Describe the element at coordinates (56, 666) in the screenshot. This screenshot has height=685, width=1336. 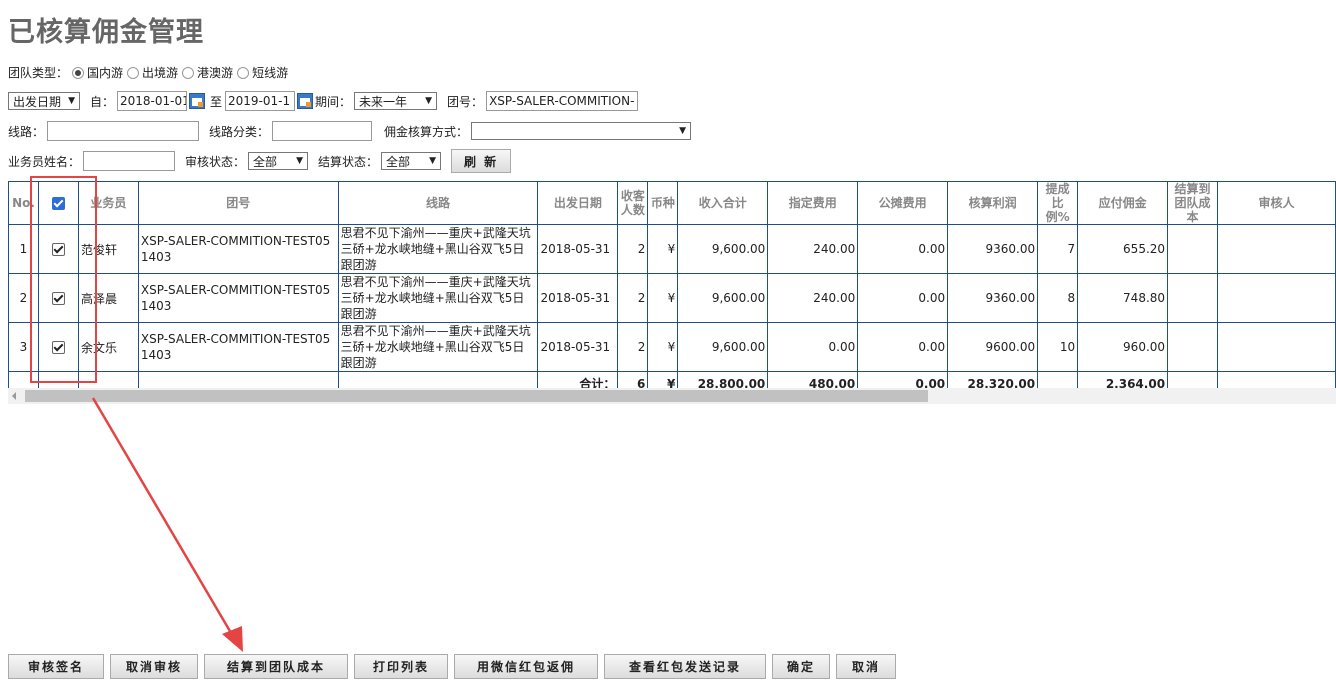
I see `audit-sign-button: 审核签名` at that location.